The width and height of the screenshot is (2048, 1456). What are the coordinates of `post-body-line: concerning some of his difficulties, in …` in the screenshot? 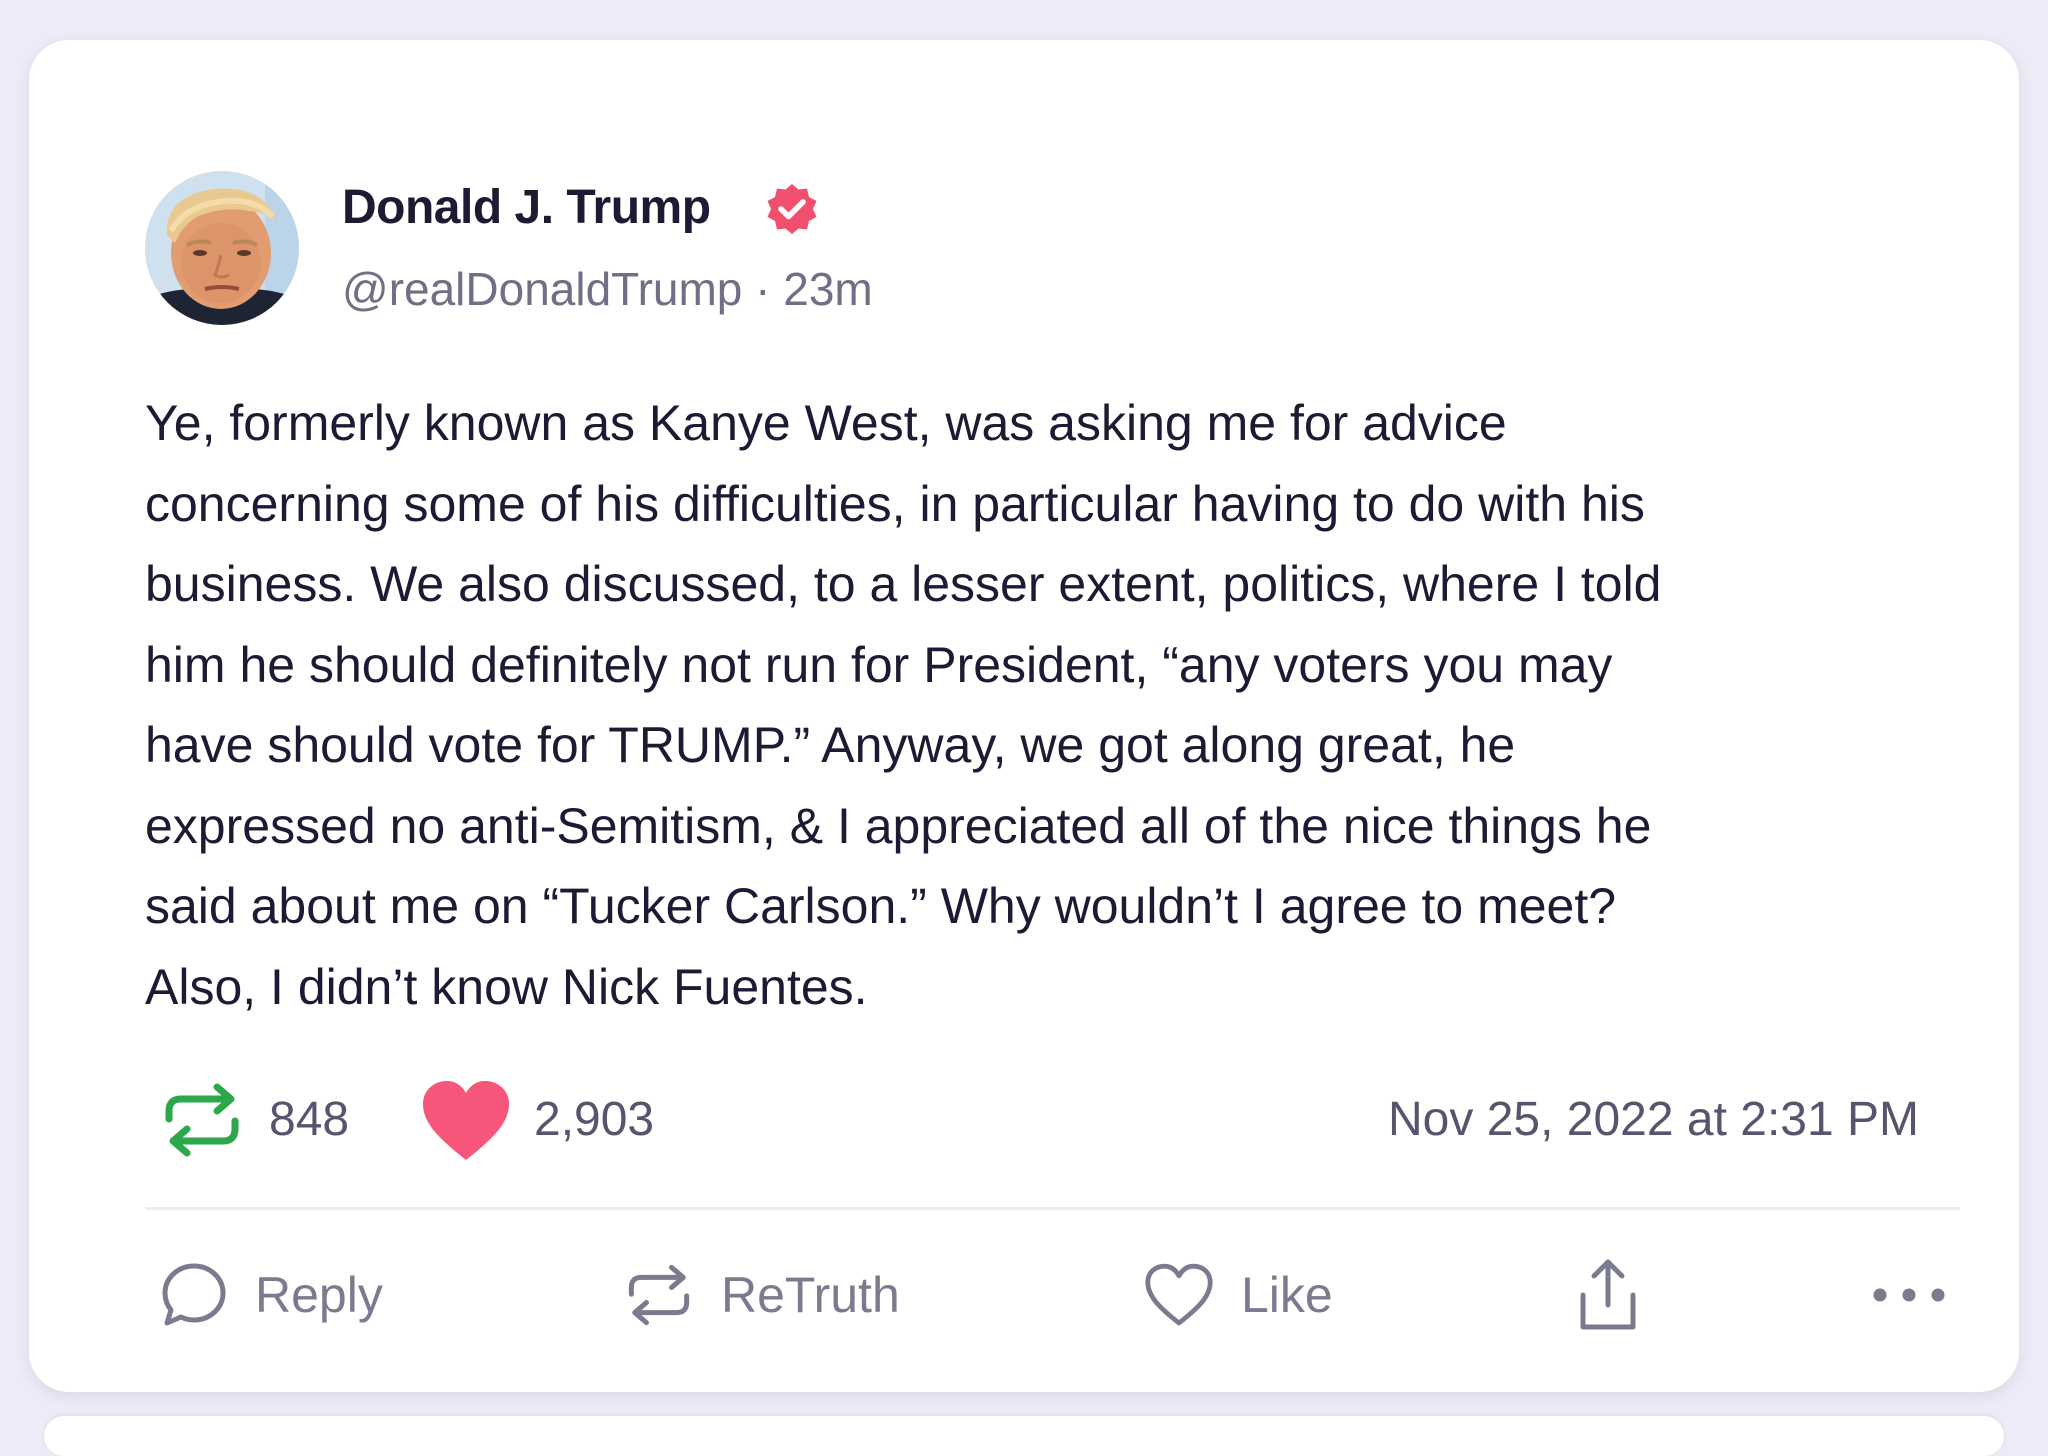 It's located at (895, 503).